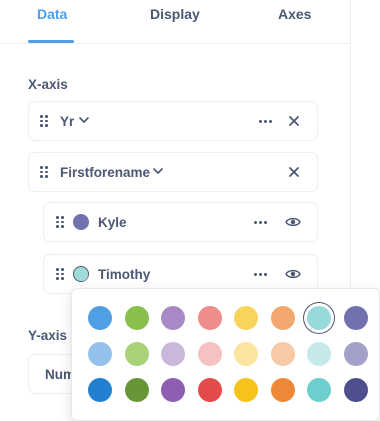  What do you see at coordinates (67, 121) in the screenshot?
I see `field-label: Yr` at bounding box center [67, 121].